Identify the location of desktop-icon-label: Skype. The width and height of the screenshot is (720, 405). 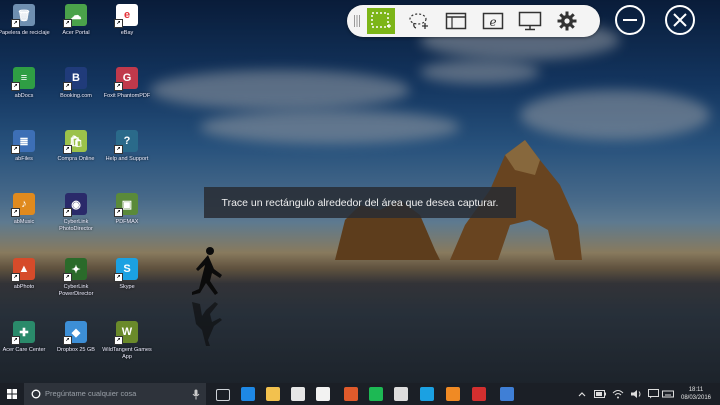
(127, 287).